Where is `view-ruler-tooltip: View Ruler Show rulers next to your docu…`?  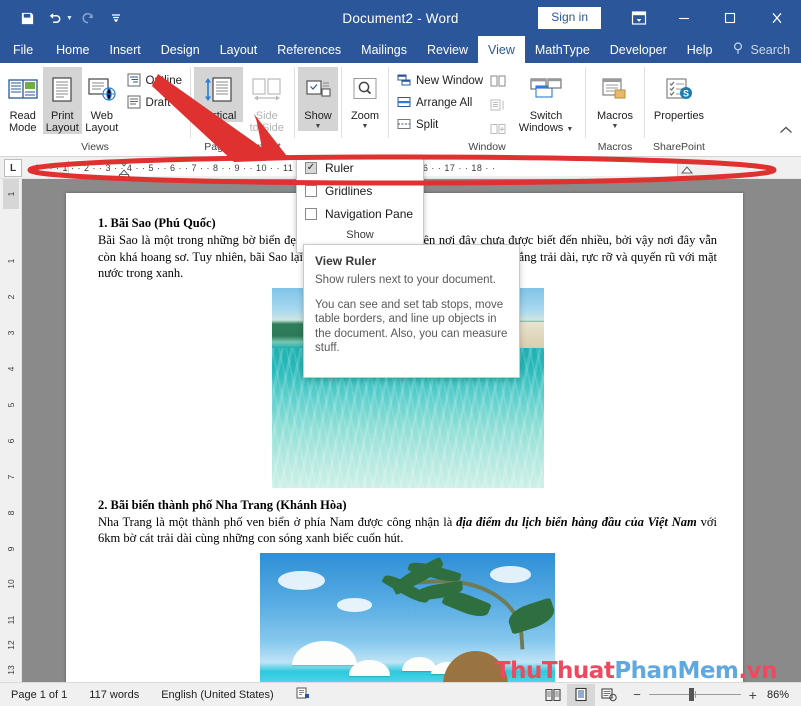 view-ruler-tooltip: View Ruler Show rulers next to your docu… is located at coordinates (411, 311).